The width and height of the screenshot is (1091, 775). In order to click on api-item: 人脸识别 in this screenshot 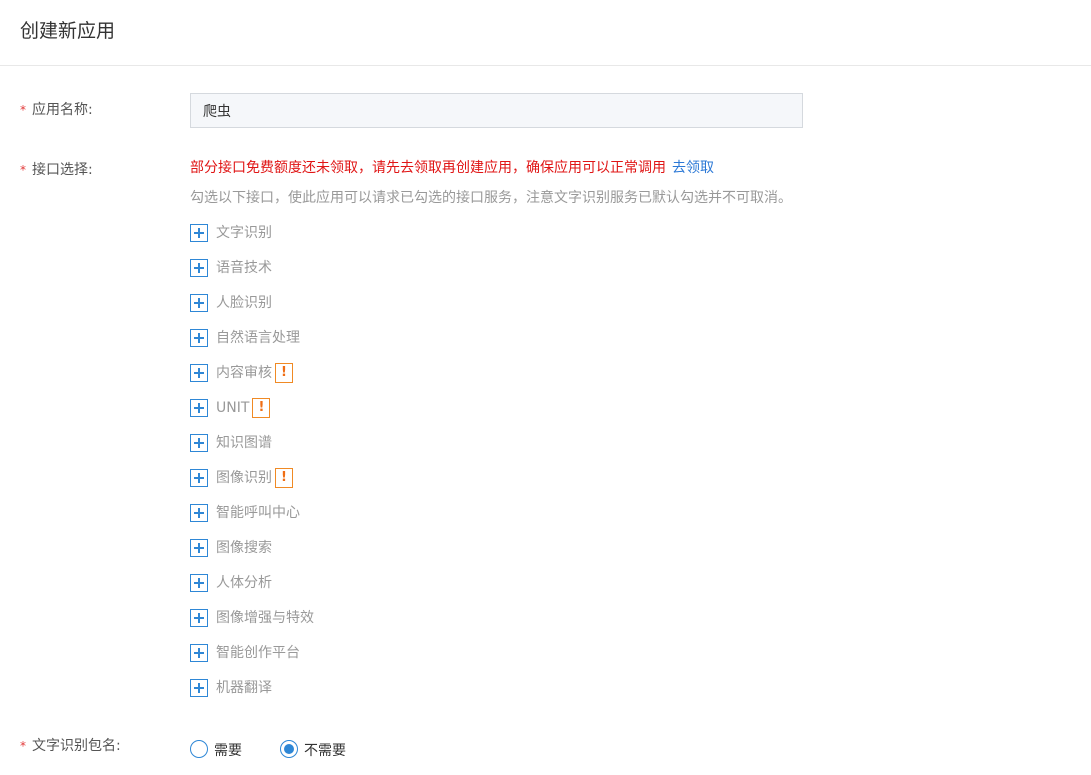, I will do `click(252, 310)`.